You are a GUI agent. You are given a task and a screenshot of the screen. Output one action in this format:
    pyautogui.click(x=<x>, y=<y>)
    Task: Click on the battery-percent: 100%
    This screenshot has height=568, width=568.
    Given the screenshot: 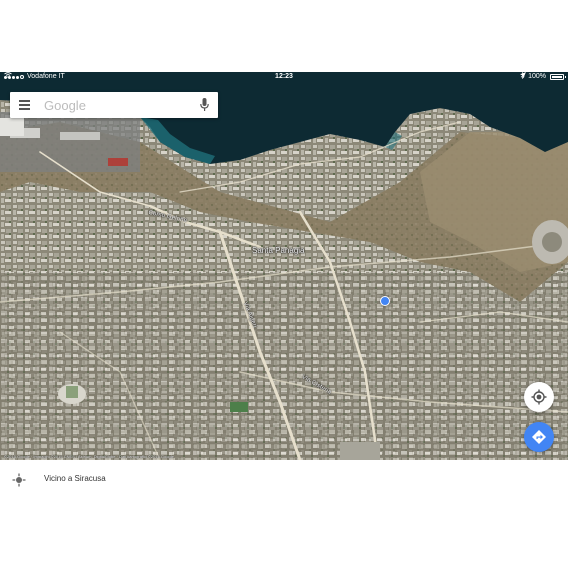 What is the action you would take?
    pyautogui.click(x=537, y=76)
    